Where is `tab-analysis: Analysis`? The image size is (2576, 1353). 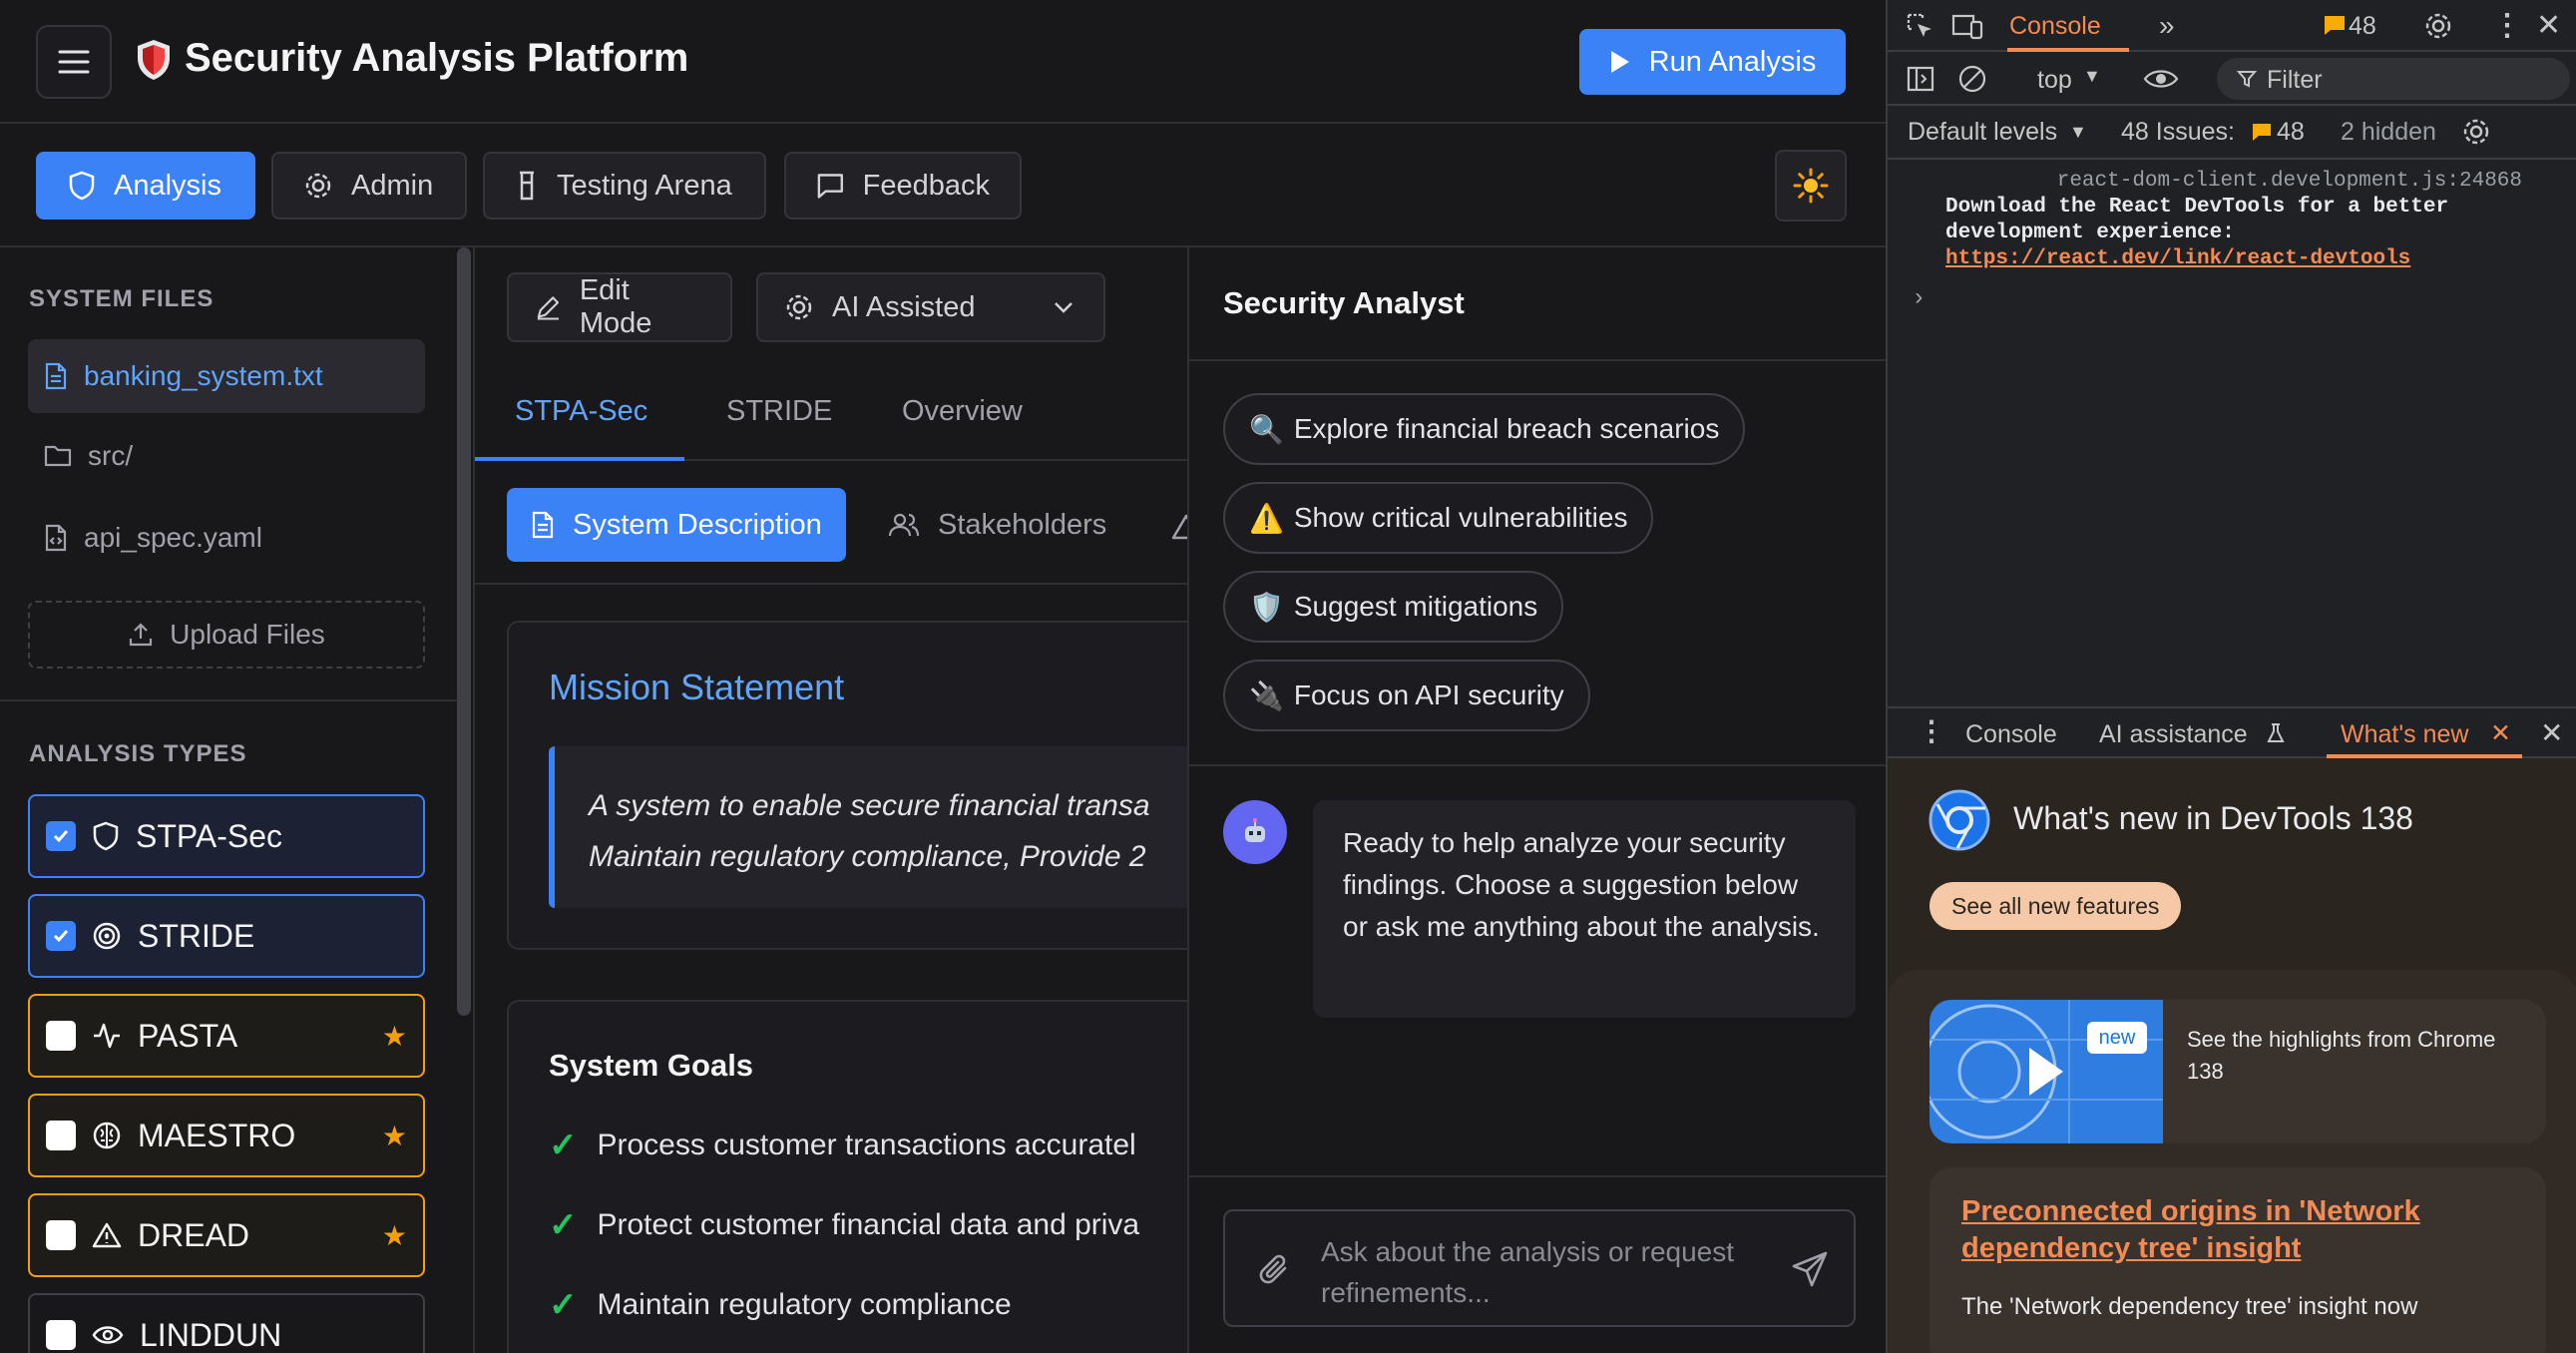
tab-analysis: Analysis is located at coordinates (145, 186).